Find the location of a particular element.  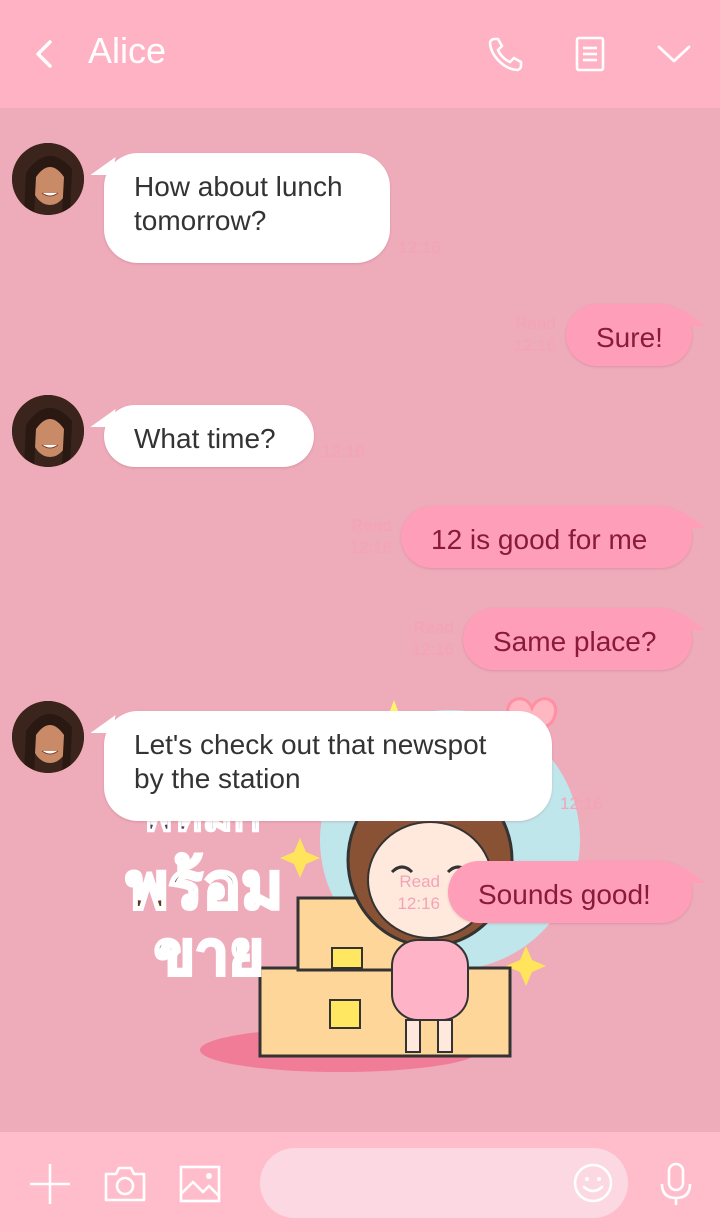

message-text: 12 is good for me is located at coordinates (539, 539).